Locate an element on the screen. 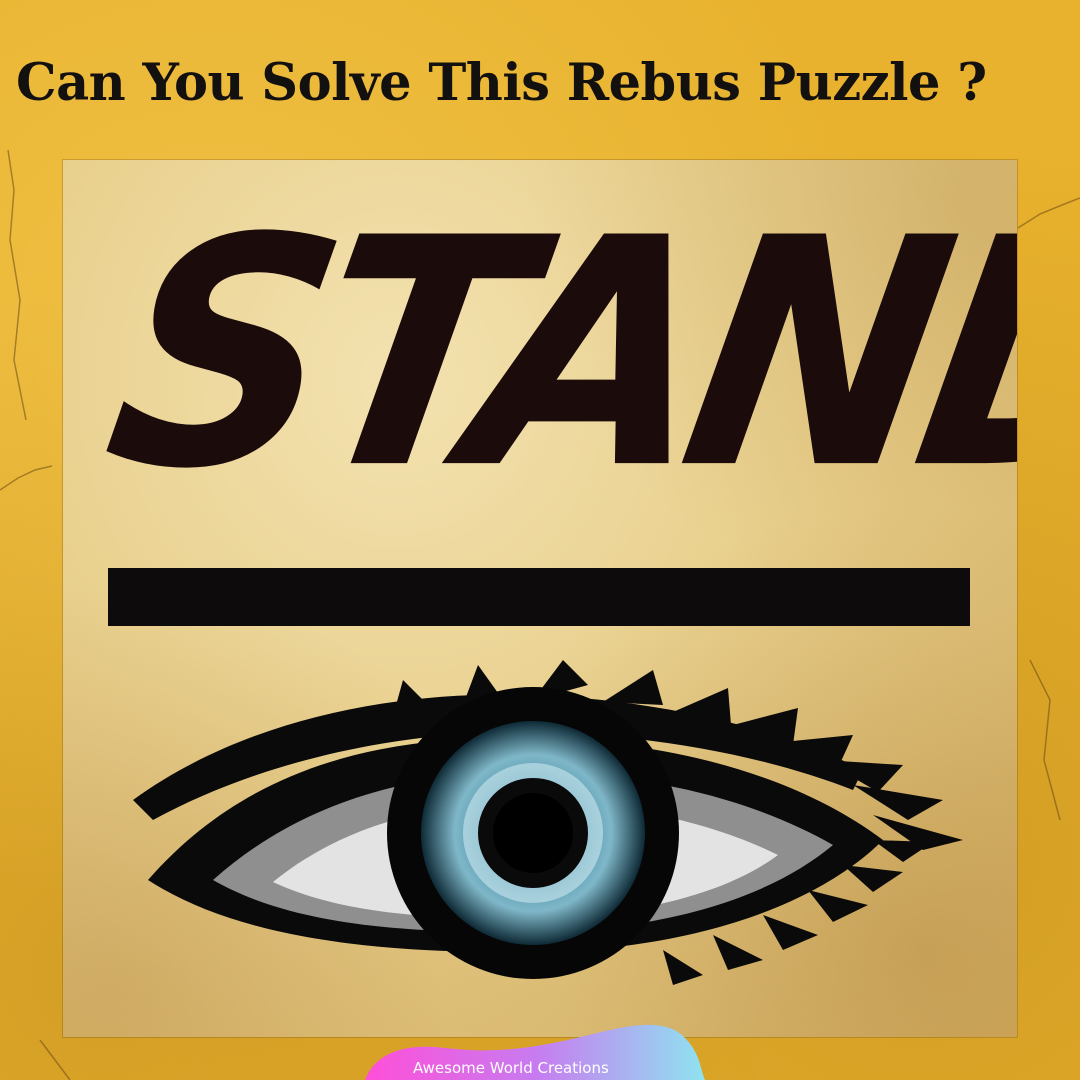 The width and height of the screenshot is (1080, 1080). page-title: Can You Solve This Rebus Puzzle ? is located at coordinates (501, 83).